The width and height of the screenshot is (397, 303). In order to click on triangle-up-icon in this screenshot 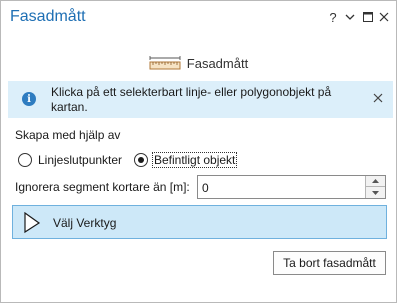, I will do `click(375, 181)`.